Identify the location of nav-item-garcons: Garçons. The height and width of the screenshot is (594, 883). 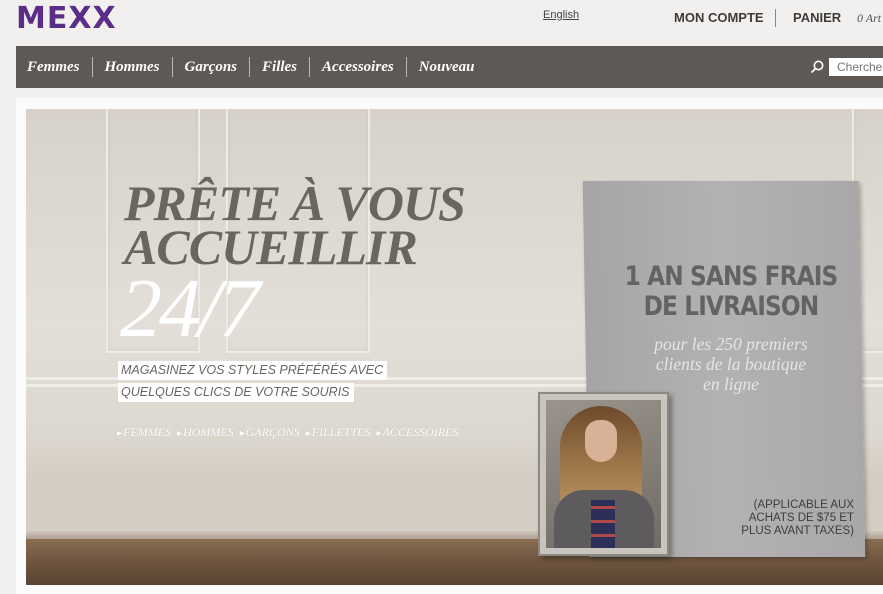
(210, 67).